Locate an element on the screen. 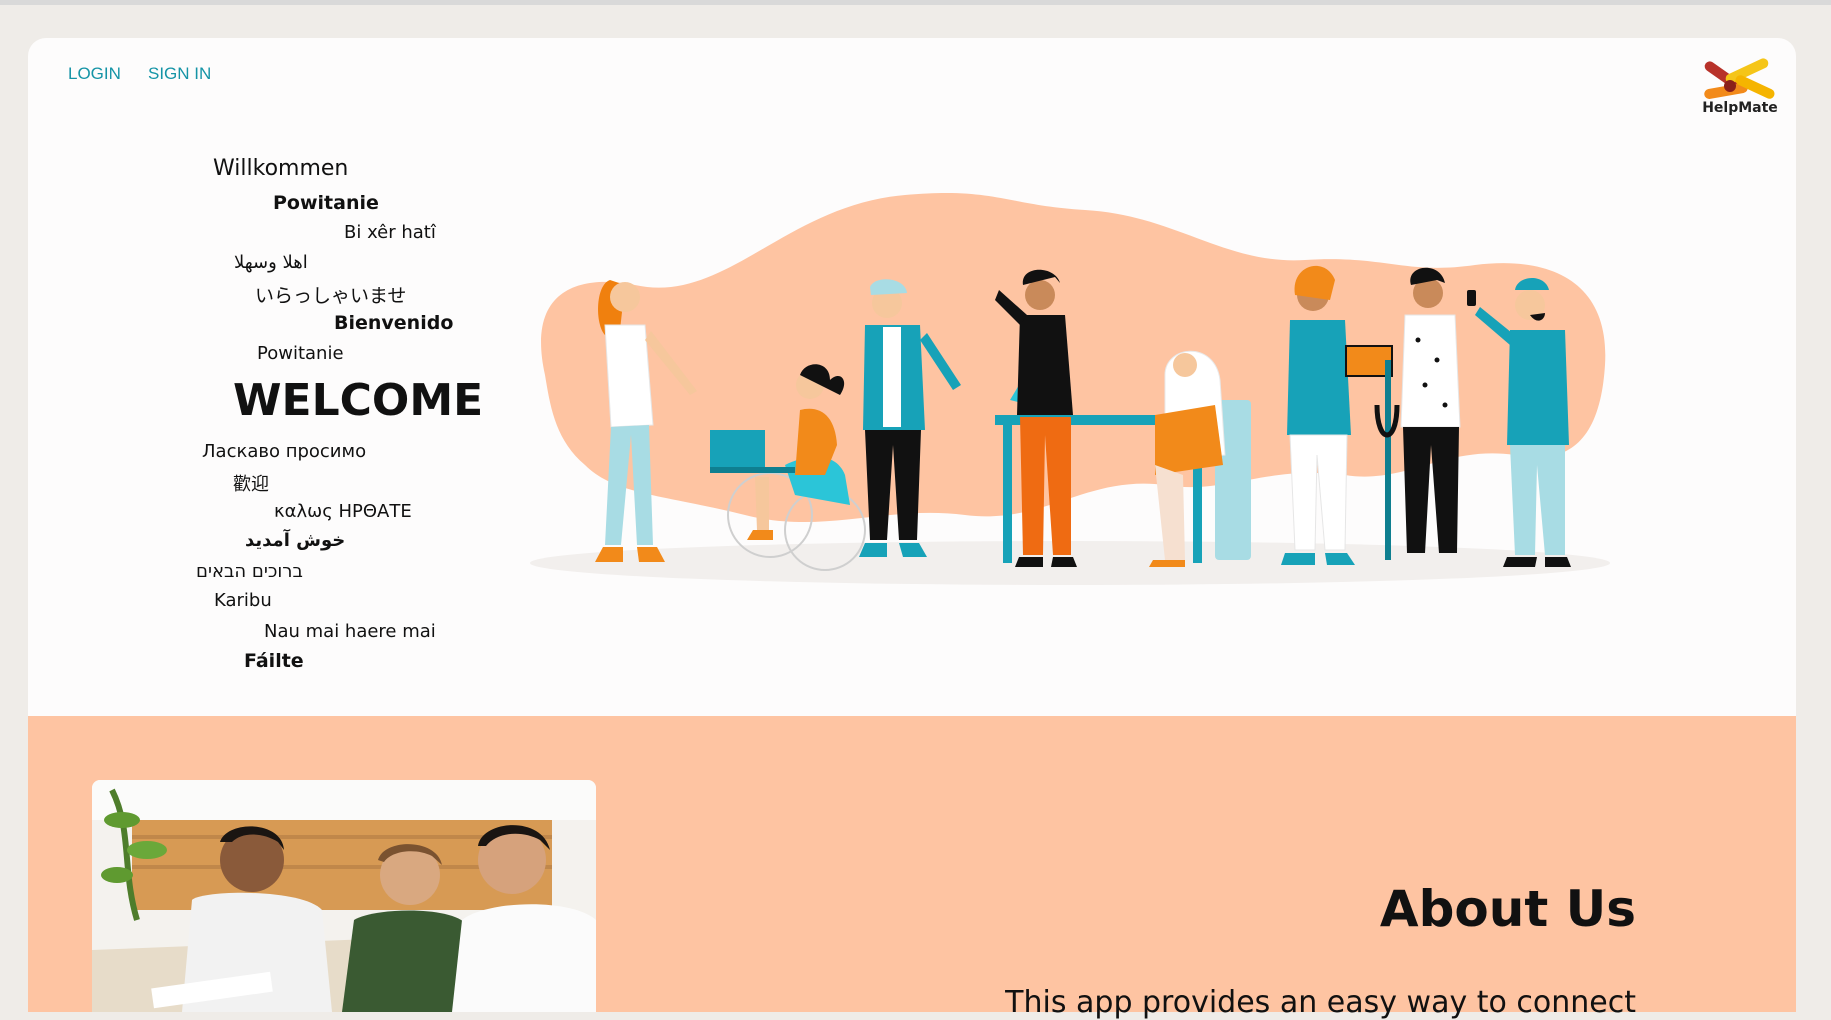  greeting-failte: Fáilte is located at coordinates (274, 661).